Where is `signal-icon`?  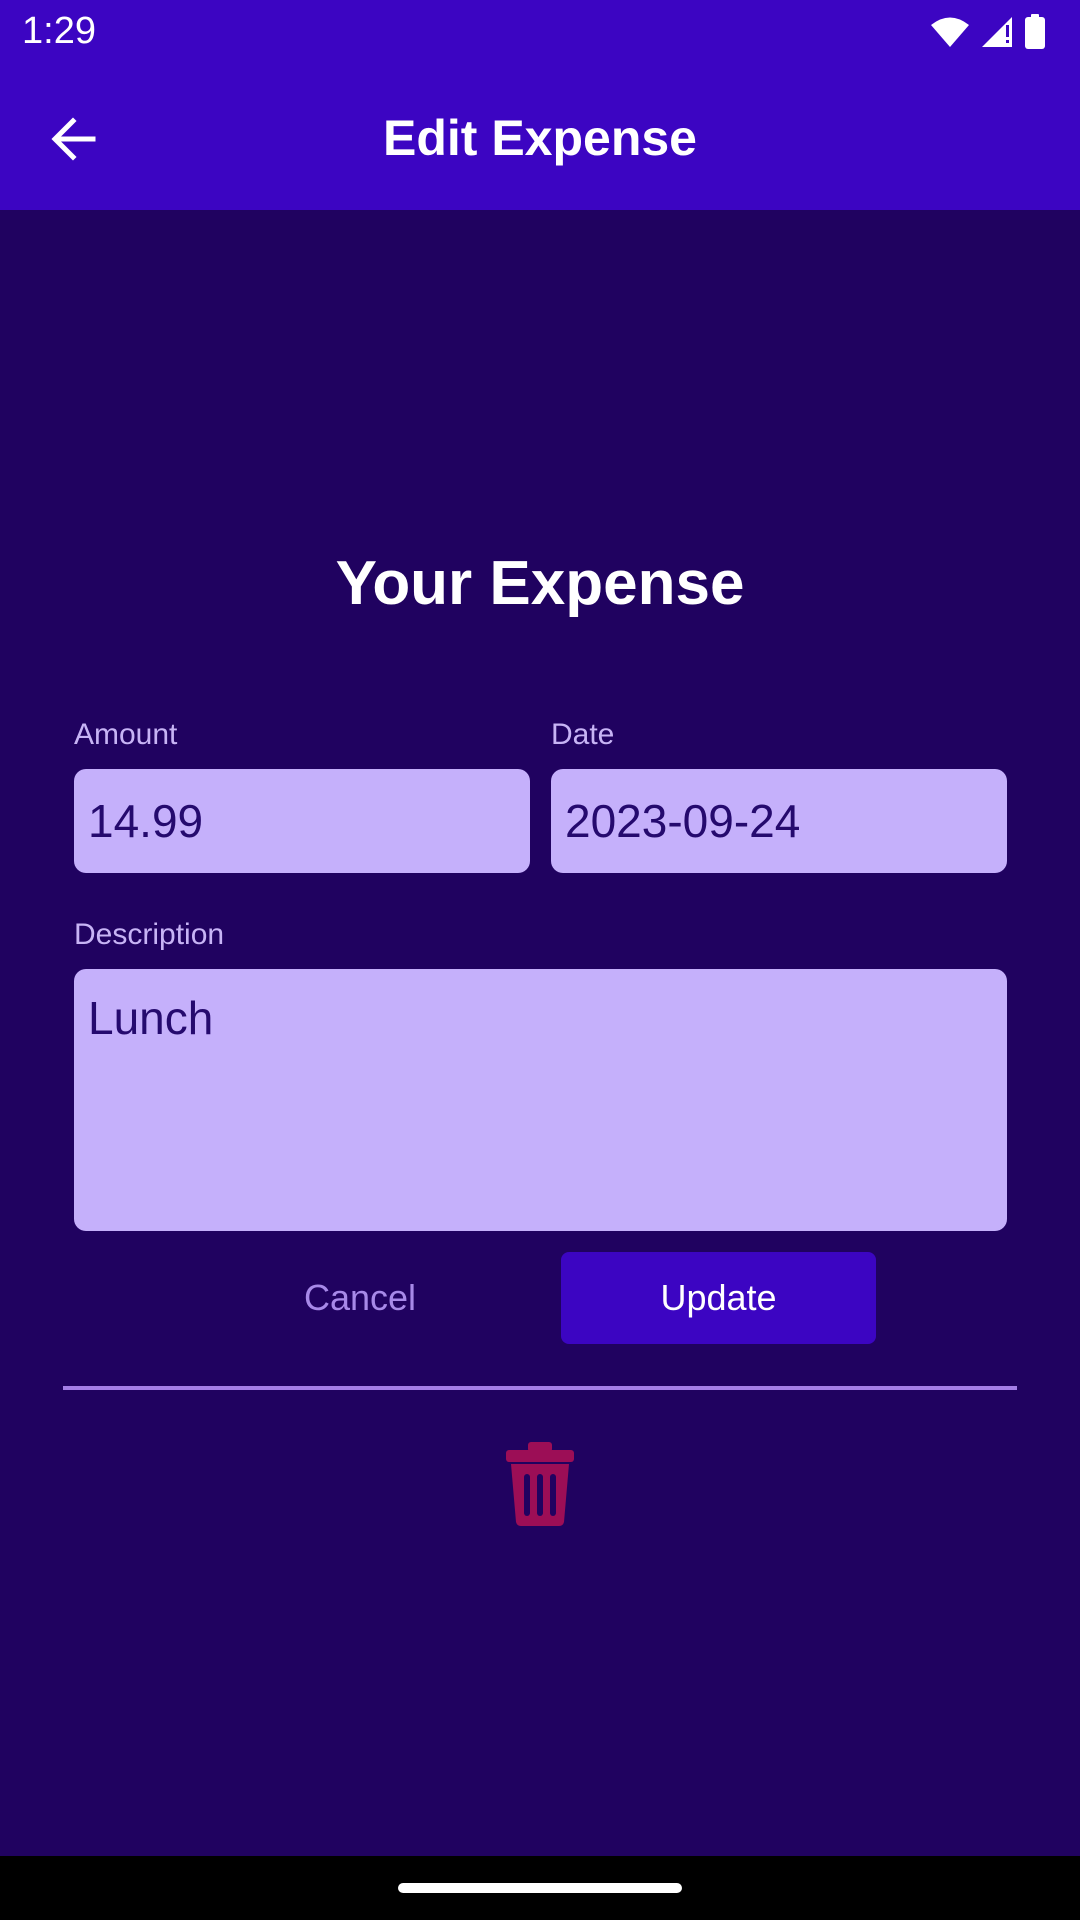
signal-icon is located at coordinates (997, 32).